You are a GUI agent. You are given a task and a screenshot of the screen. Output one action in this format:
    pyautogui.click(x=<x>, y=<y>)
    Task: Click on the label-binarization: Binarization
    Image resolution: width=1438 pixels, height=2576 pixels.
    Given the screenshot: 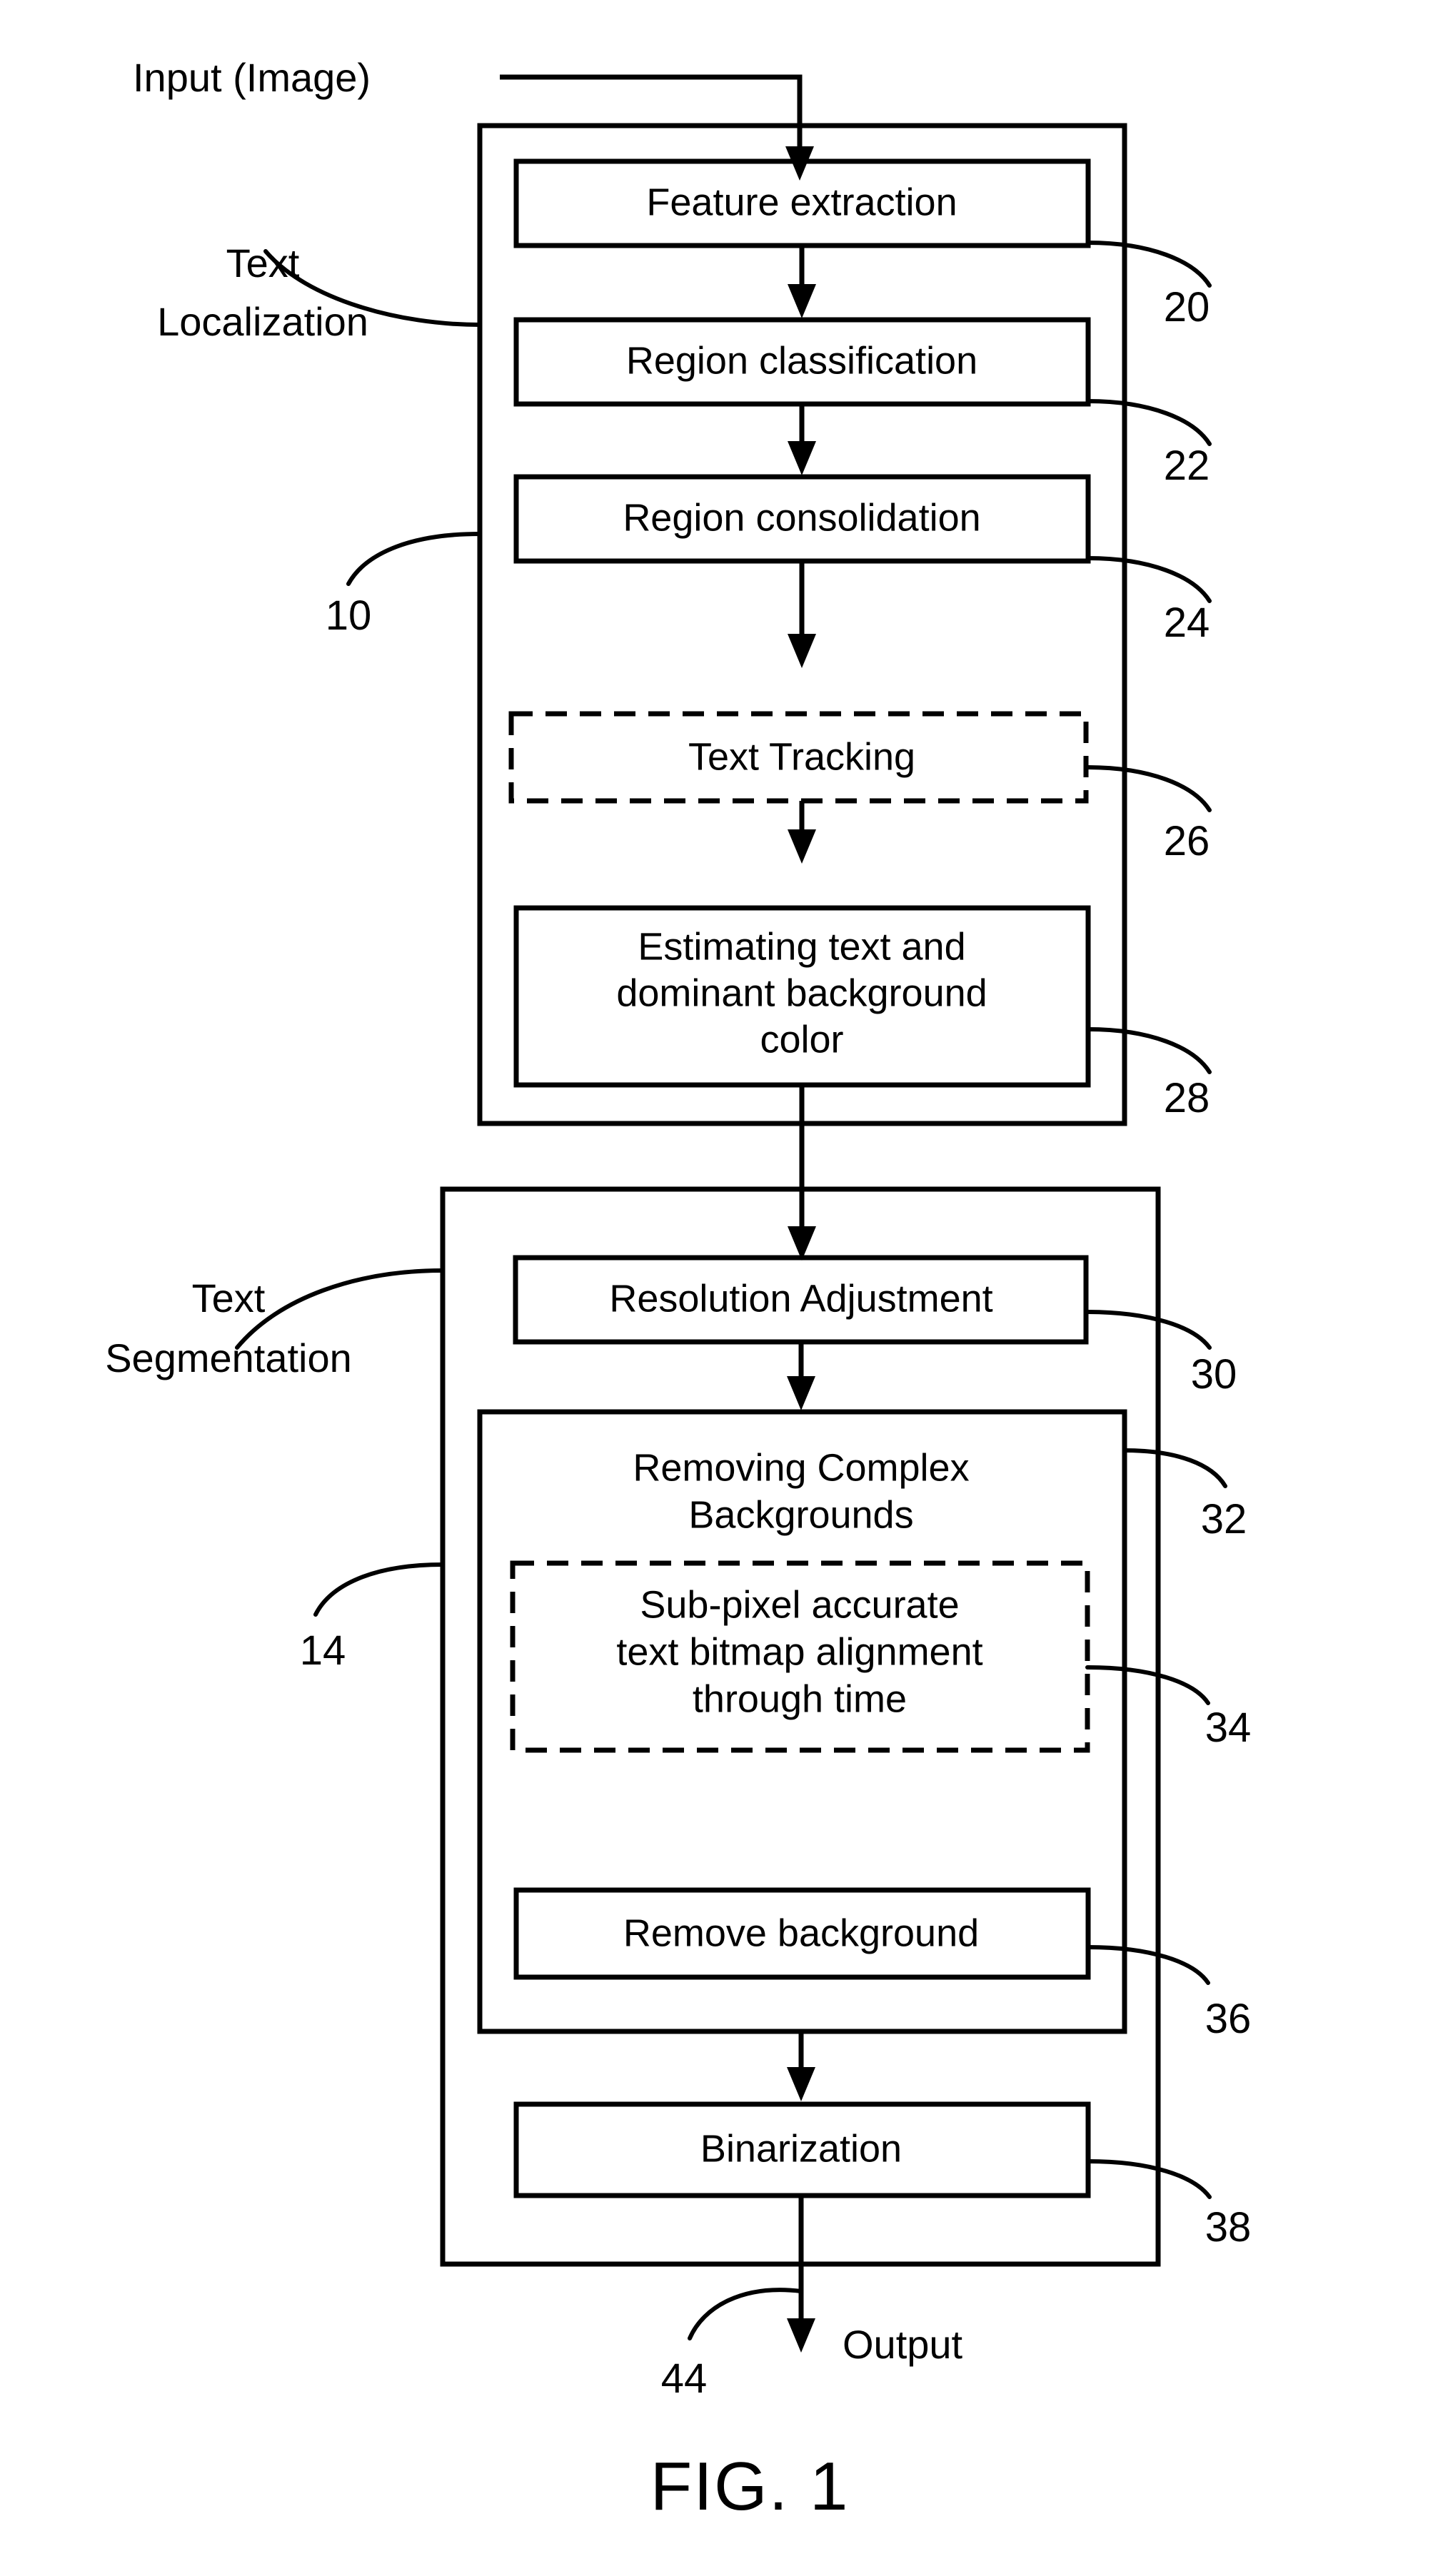 What is the action you would take?
    pyautogui.click(x=801, y=2148)
    